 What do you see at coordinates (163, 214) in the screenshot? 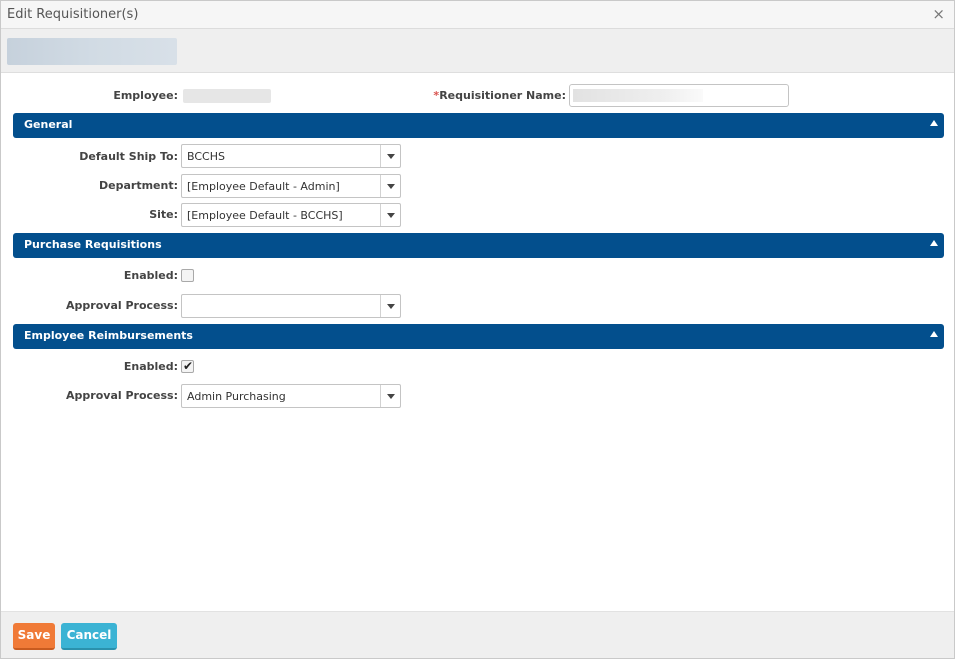
I see `site-label: Site:` at bounding box center [163, 214].